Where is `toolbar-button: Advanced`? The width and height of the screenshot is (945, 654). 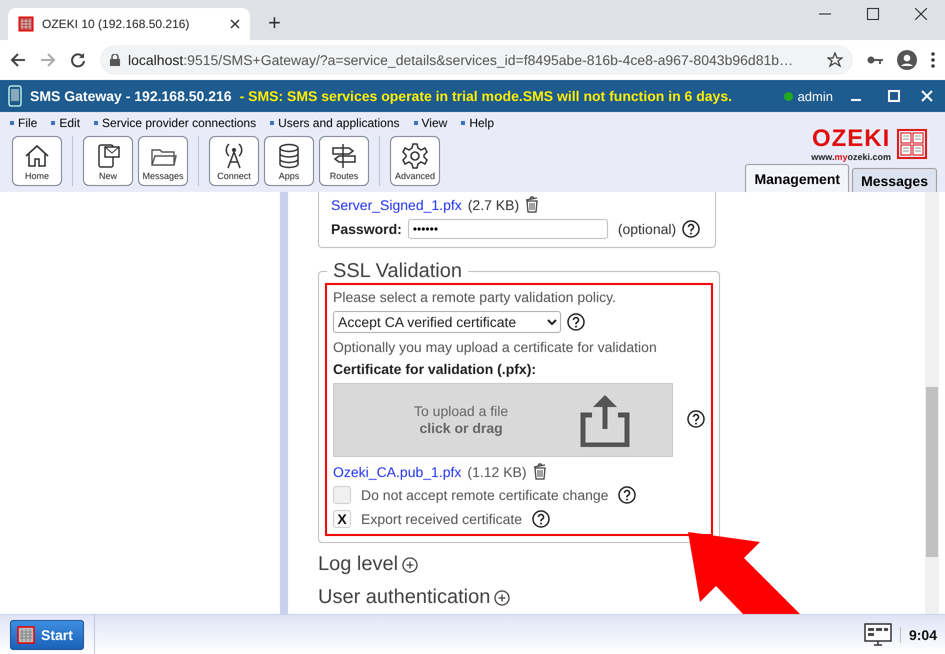 toolbar-button: Advanced is located at coordinates (415, 161).